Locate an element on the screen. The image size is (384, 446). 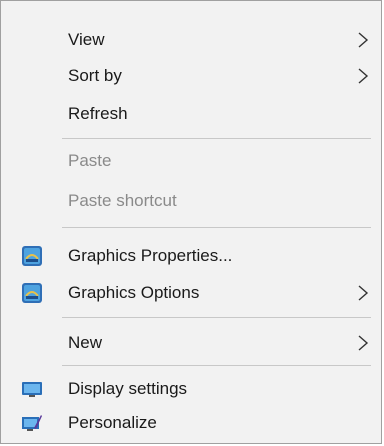
personalize-icon is located at coordinates (32, 423).